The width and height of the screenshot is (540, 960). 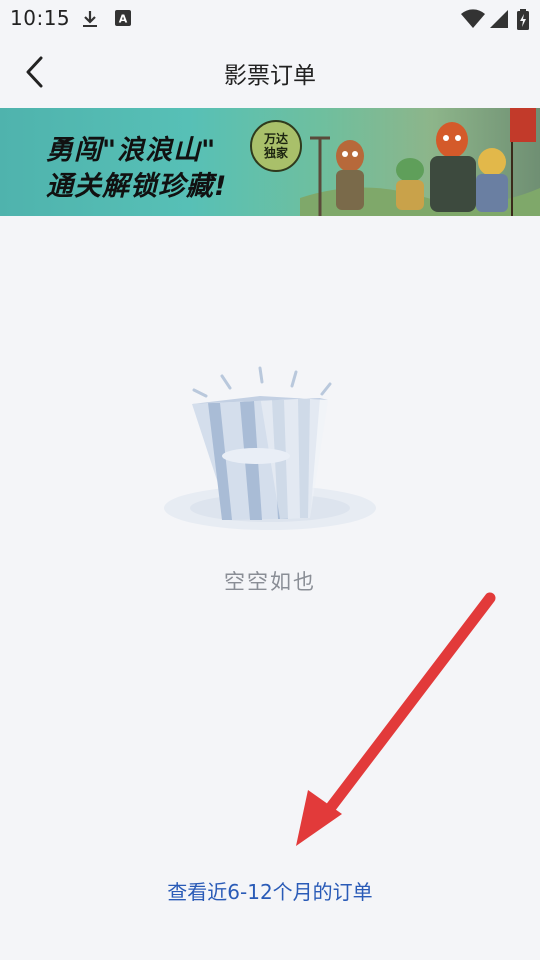 What do you see at coordinates (270, 76) in the screenshot?
I see `page-title: 影票订单` at bounding box center [270, 76].